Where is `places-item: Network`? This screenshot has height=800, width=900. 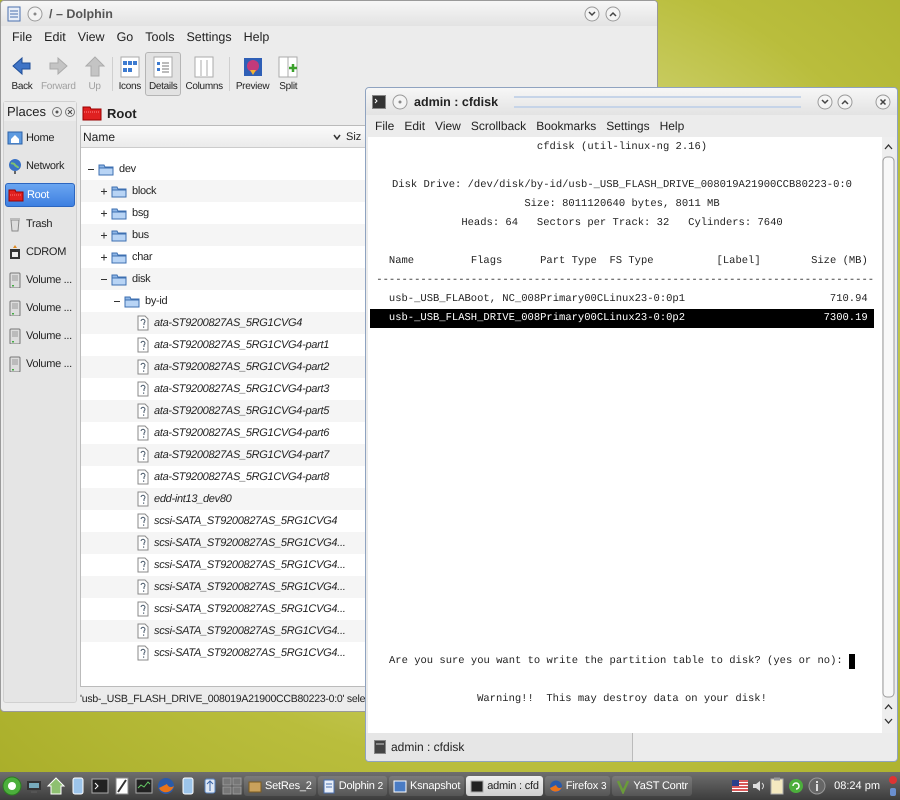 places-item: Network is located at coordinates (40, 166).